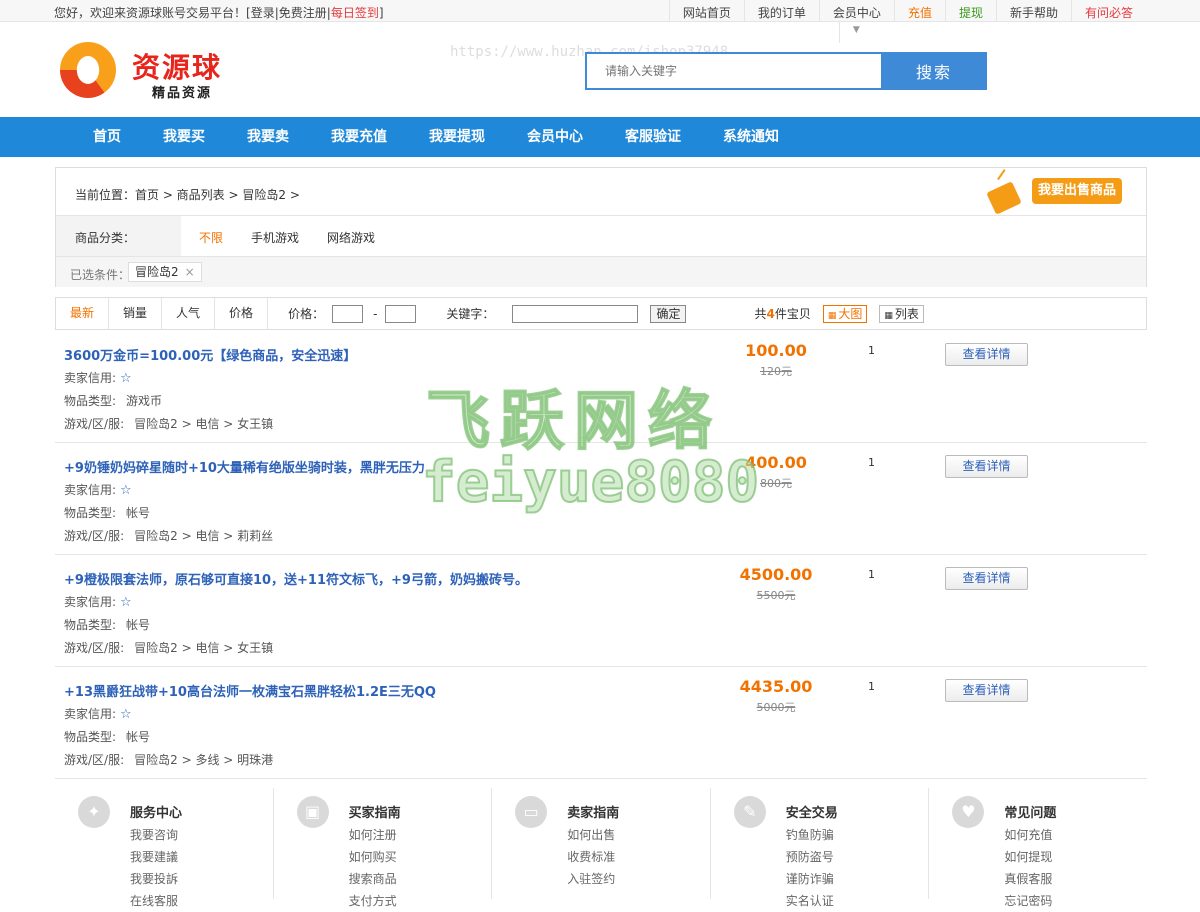  Describe the element at coordinates (94, 648) in the screenshot. I see `server-label: 游戏/区/服:` at that location.